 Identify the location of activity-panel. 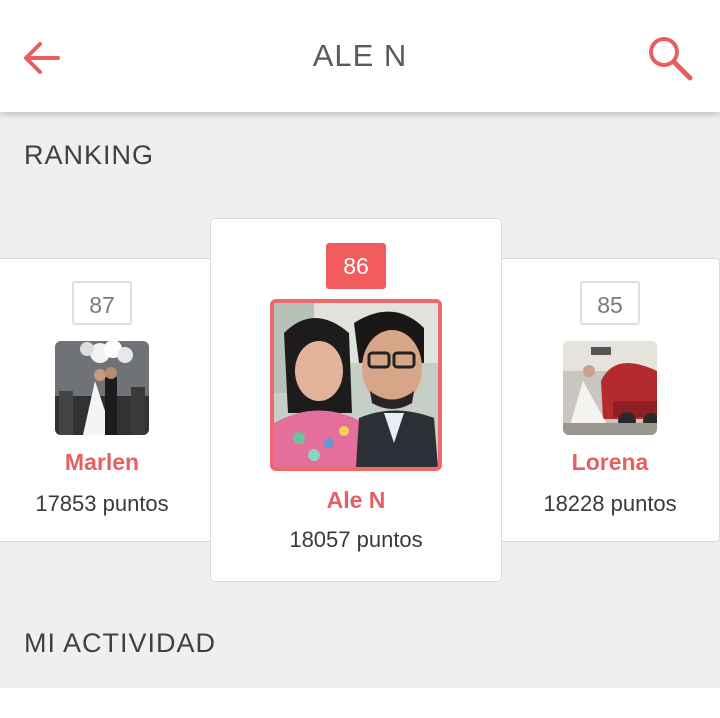
(360, 703).